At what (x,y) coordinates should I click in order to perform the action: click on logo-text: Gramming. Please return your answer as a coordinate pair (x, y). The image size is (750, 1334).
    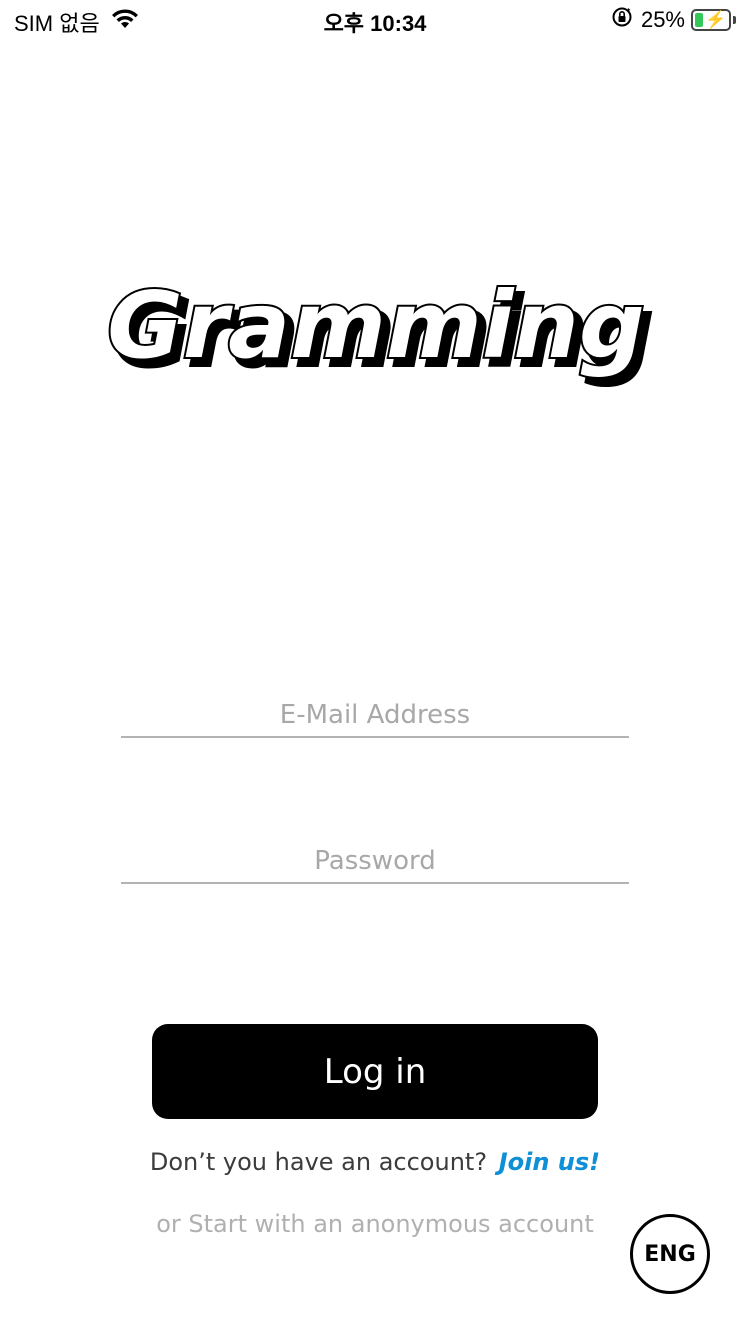
    Looking at the image, I should click on (376, 325).